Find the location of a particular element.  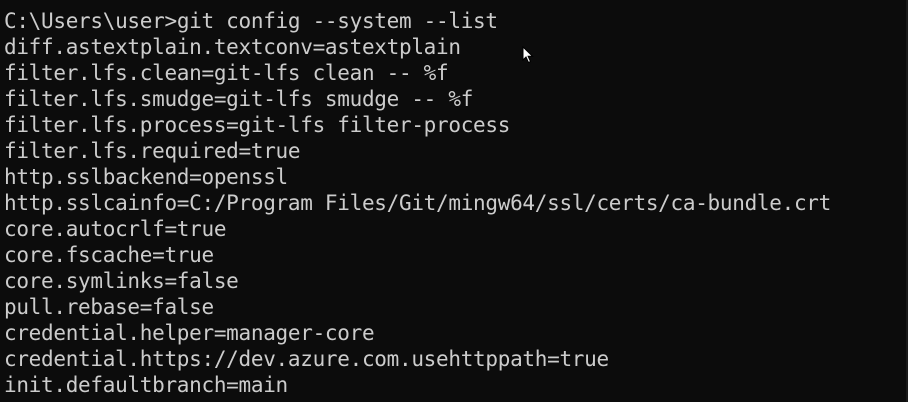

output-line: filter.lfs.required=true is located at coordinates (152, 151).